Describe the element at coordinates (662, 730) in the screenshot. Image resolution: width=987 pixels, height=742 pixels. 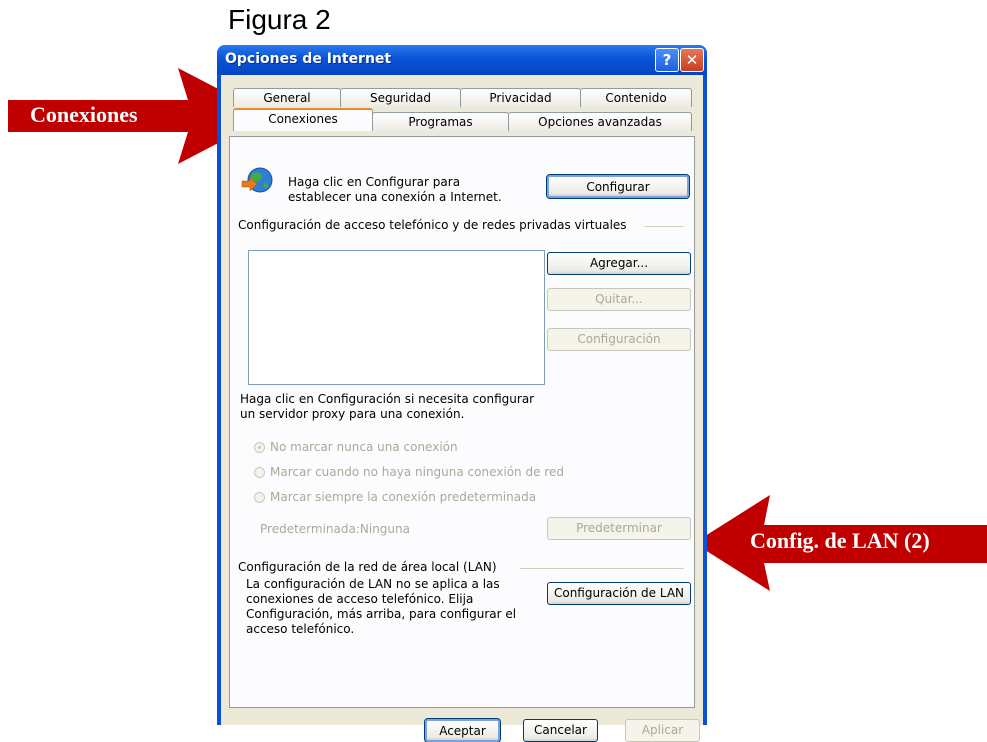
I see `aplicar-button: Aplicar` at that location.